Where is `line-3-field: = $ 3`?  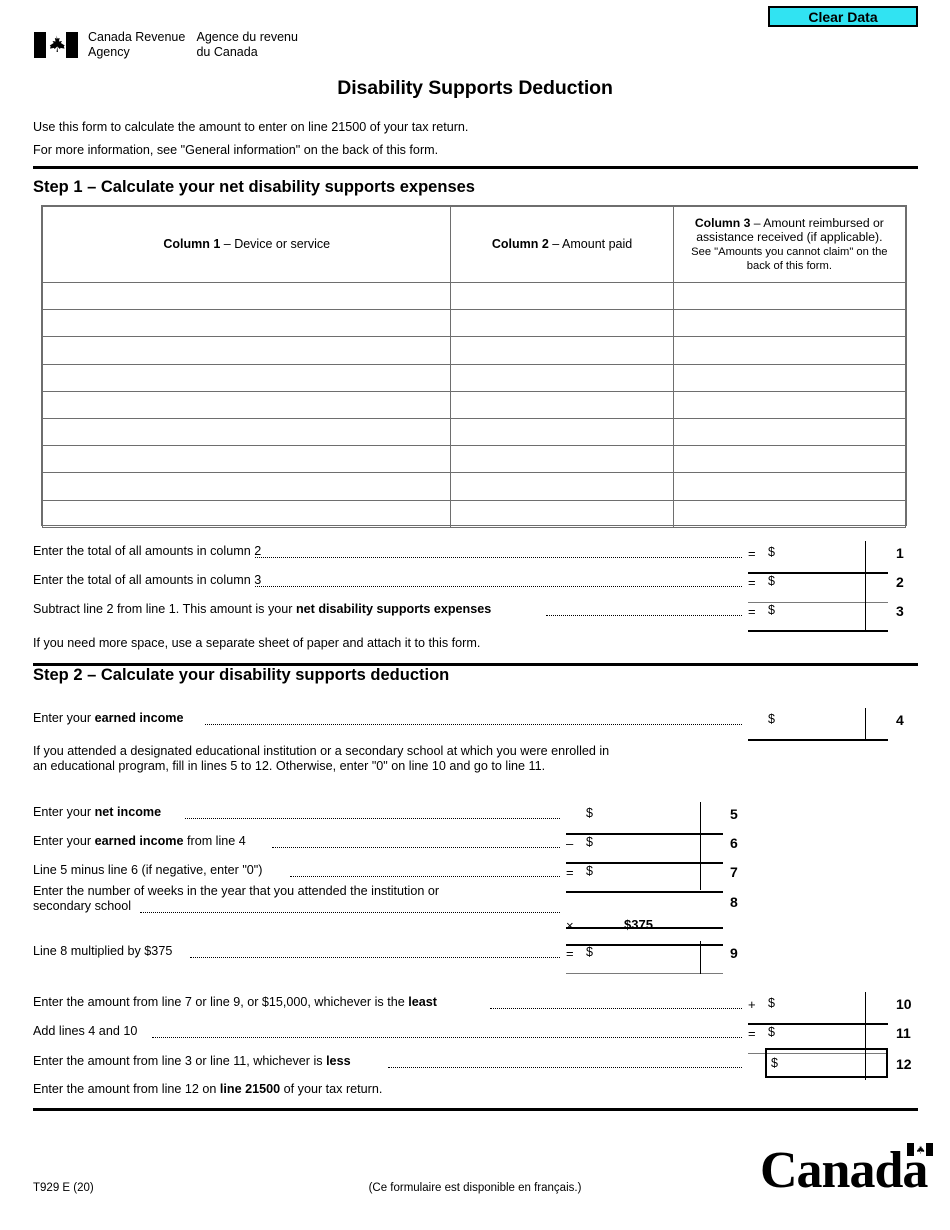
line-3-field: = $ 3 is located at coordinates (826, 615).